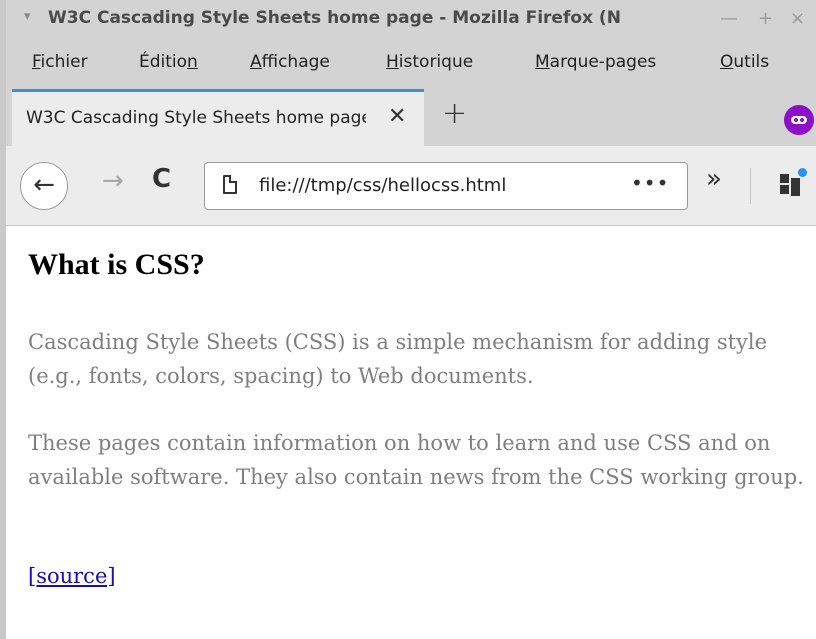 This screenshot has height=639, width=816. I want to click on back-button: ←, so click(44, 186).